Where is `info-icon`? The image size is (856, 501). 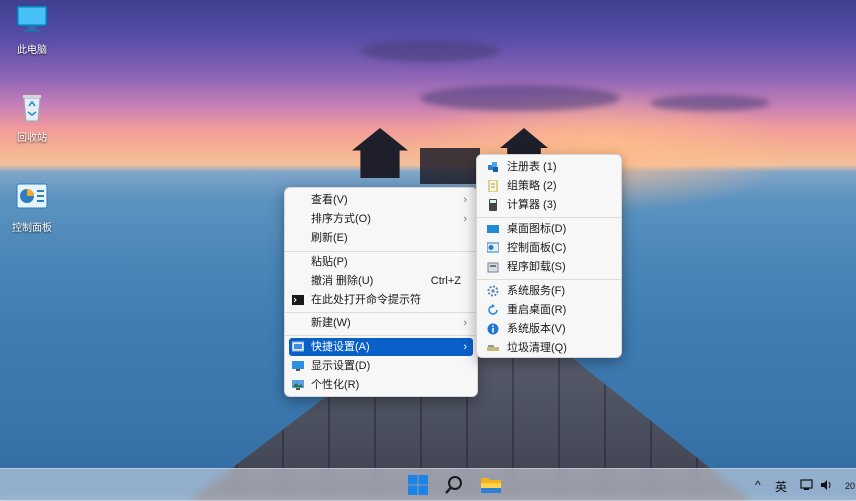
info-icon is located at coordinates (493, 329).